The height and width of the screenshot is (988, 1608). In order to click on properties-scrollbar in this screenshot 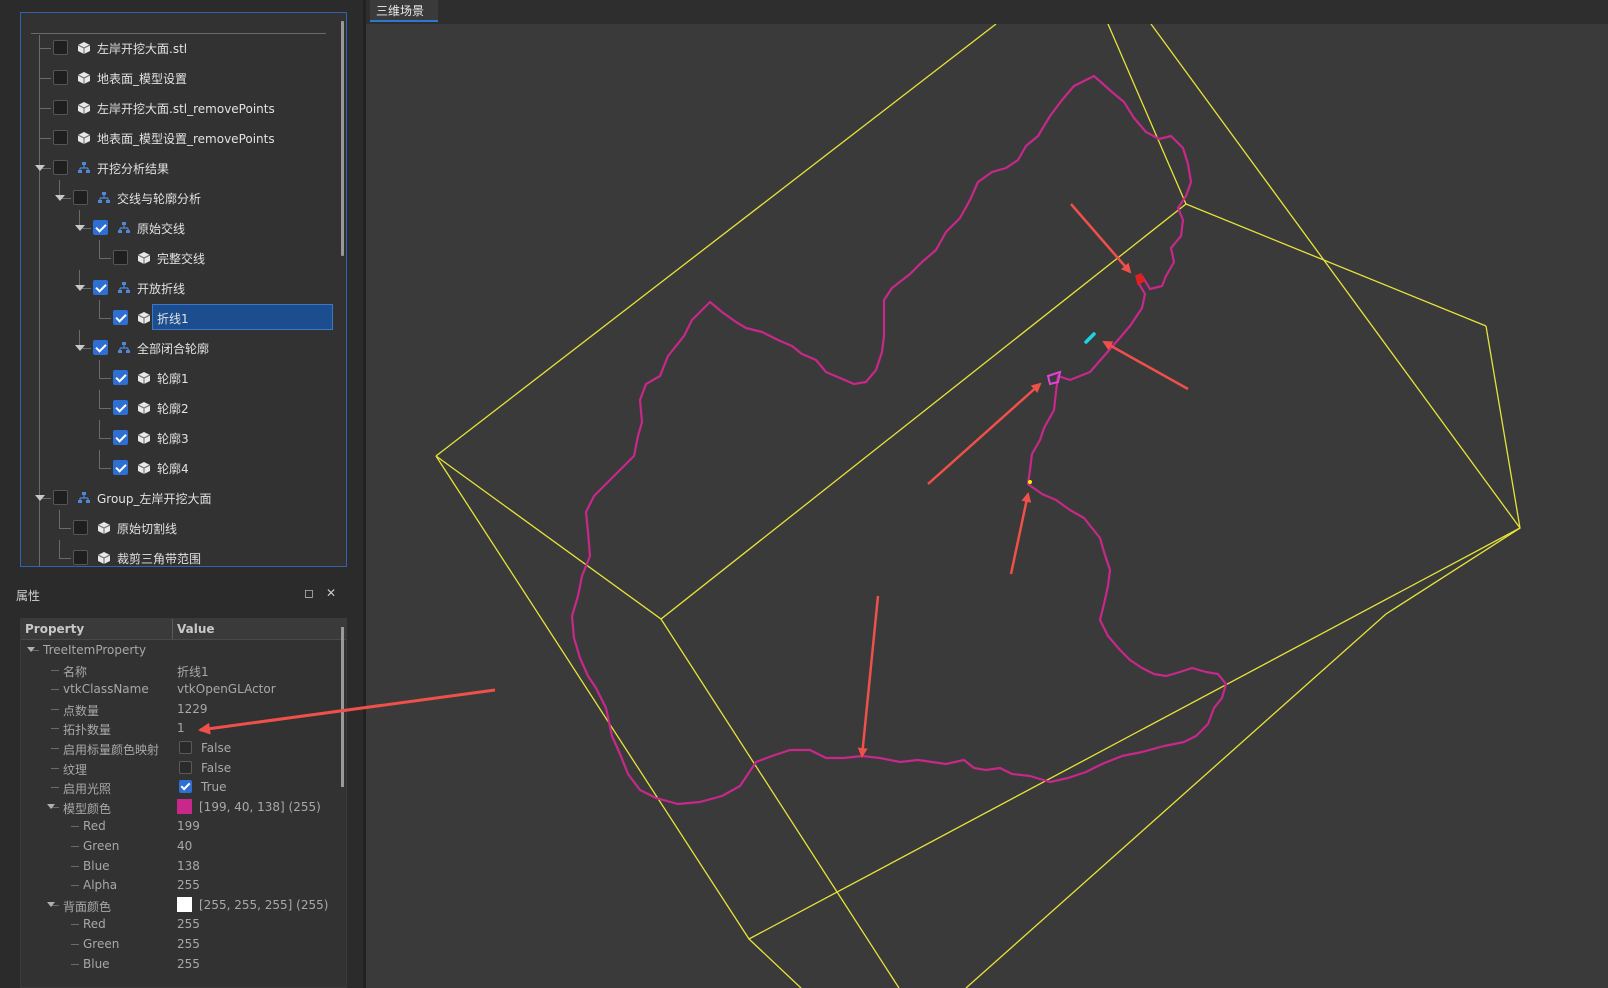, I will do `click(342, 707)`.